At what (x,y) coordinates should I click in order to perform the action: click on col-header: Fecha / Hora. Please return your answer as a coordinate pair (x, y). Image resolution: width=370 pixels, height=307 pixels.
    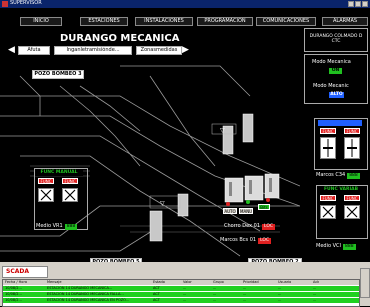
    Looking at the image, I should click on (16, 282).